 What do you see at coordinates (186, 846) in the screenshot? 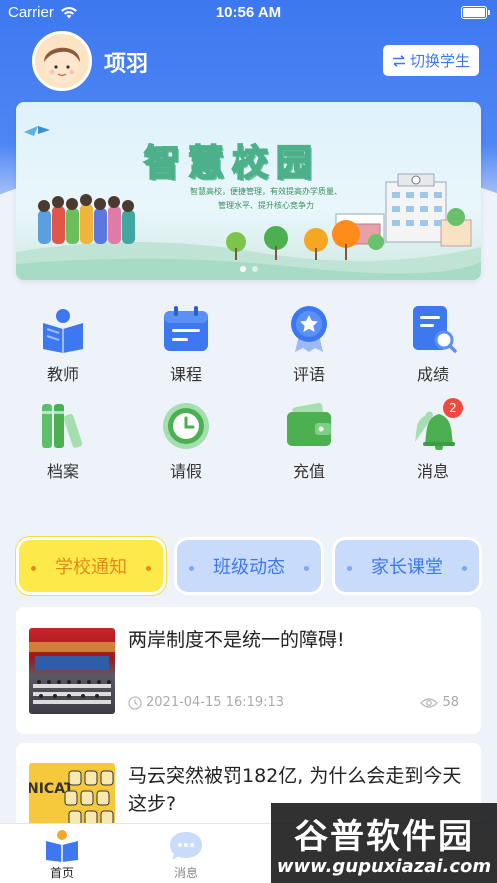
I see `chat-bubble-icon` at bounding box center [186, 846].